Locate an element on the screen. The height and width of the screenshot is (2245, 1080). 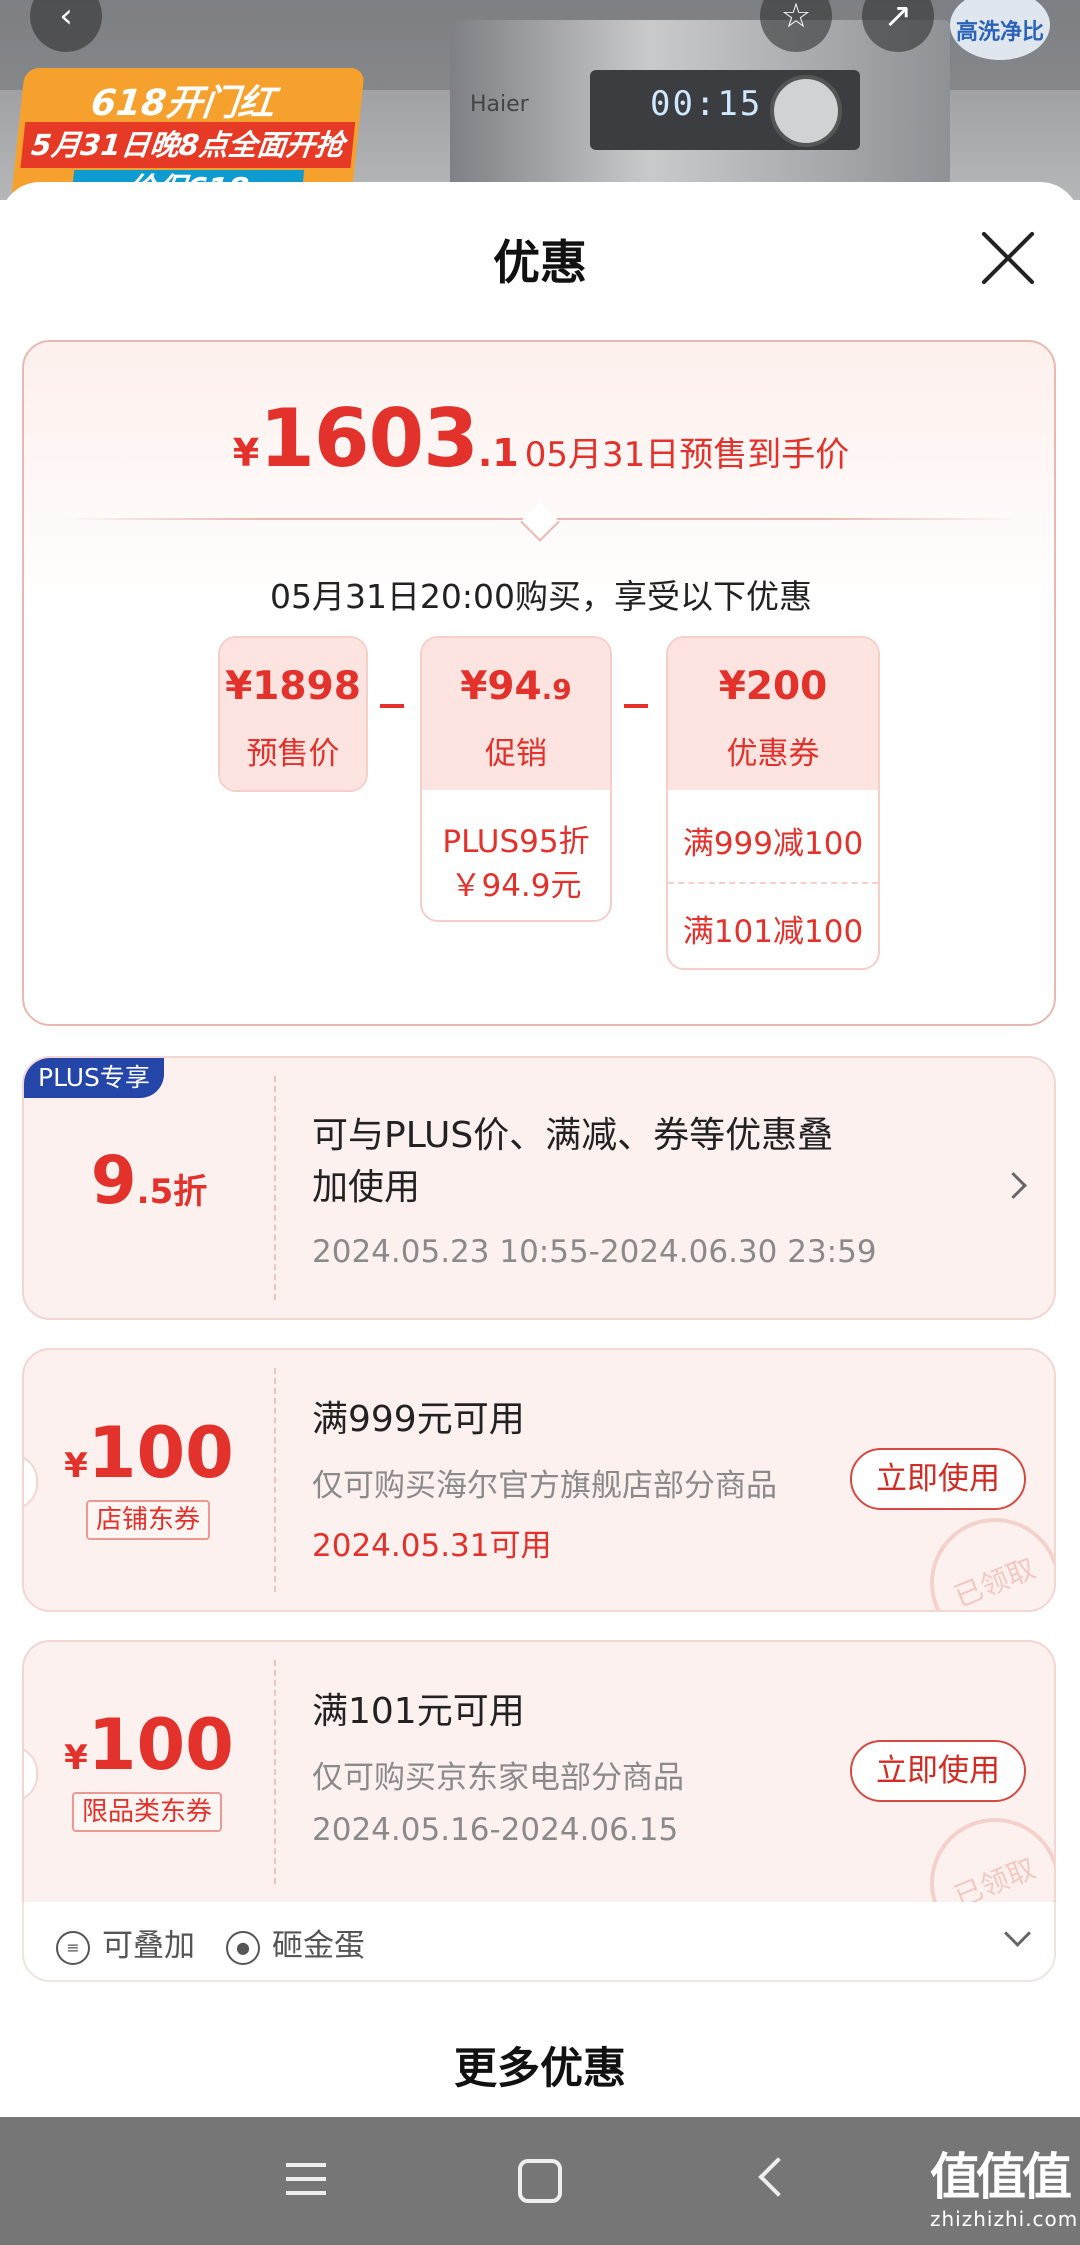
promo-line2: 5月31日晚8点全面开抢 is located at coordinates (188, 145).